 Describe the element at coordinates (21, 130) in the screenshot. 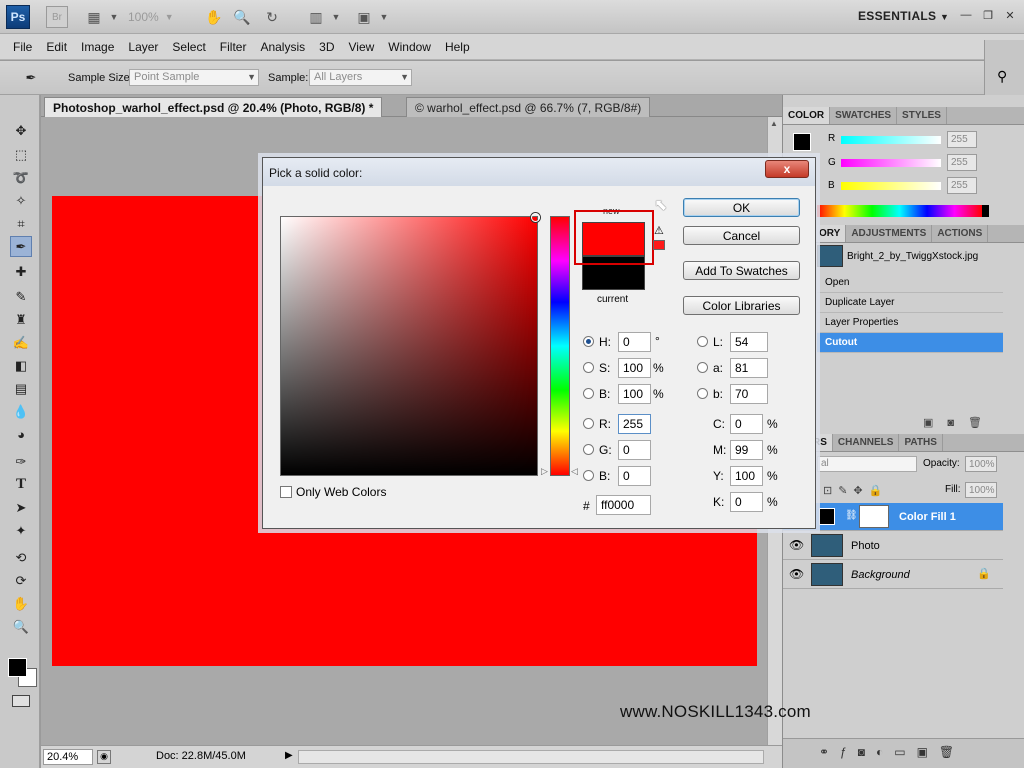

I see `move-tool-icon: ✥` at that location.